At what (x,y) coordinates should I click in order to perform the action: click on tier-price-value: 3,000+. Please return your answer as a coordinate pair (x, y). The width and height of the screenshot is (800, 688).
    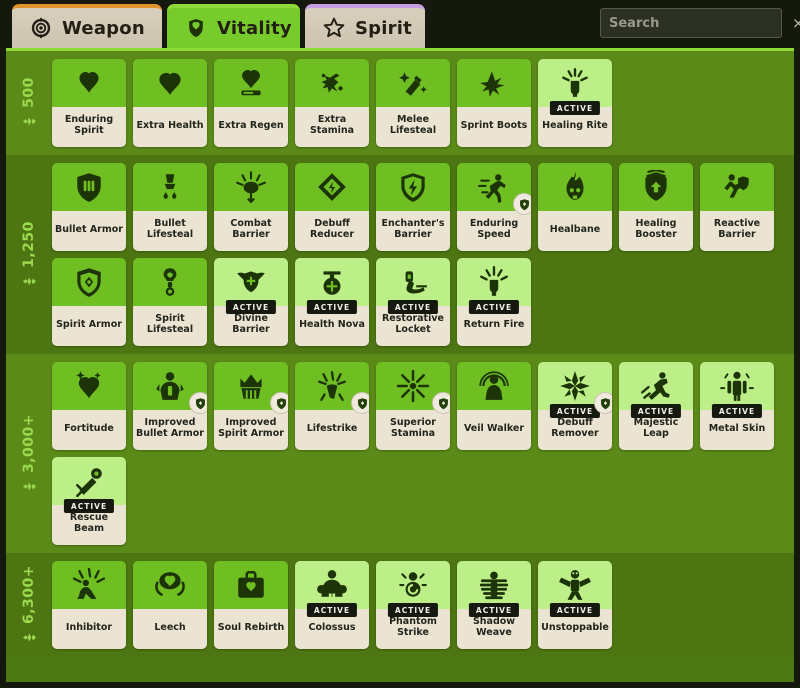
    Looking at the image, I should click on (29, 443).